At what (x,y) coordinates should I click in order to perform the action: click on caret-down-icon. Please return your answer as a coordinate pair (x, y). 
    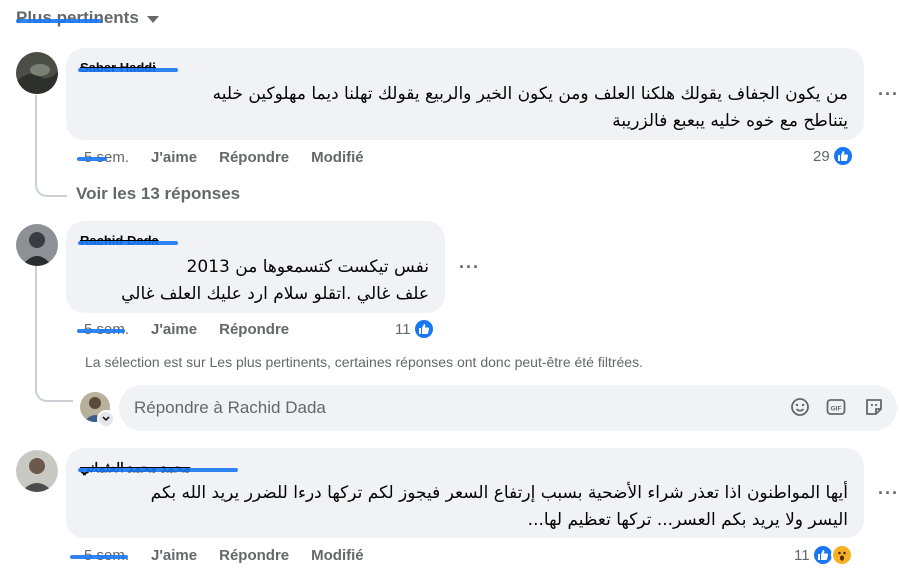
    Looking at the image, I should click on (152, 19).